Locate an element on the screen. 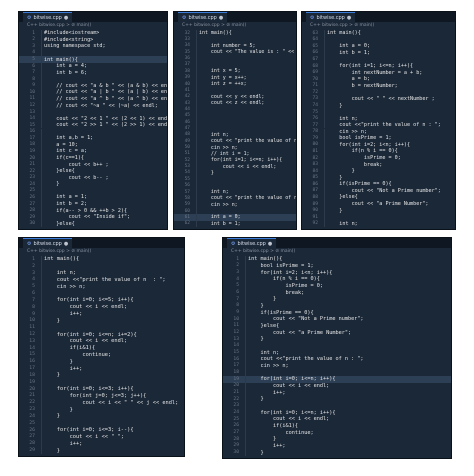 The height and width of the screenshot is (476, 474). code-line: 7 } is located at coordinates (337, 299).